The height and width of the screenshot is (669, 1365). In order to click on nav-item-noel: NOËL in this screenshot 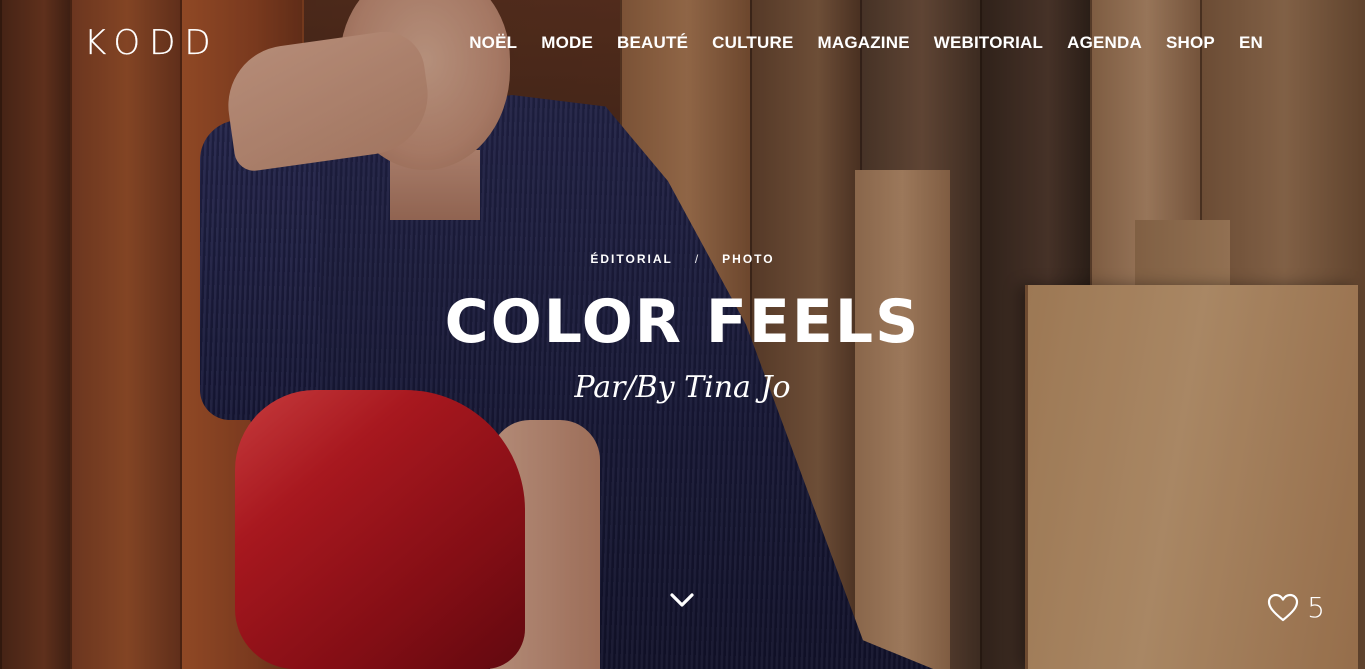, I will do `click(493, 43)`.